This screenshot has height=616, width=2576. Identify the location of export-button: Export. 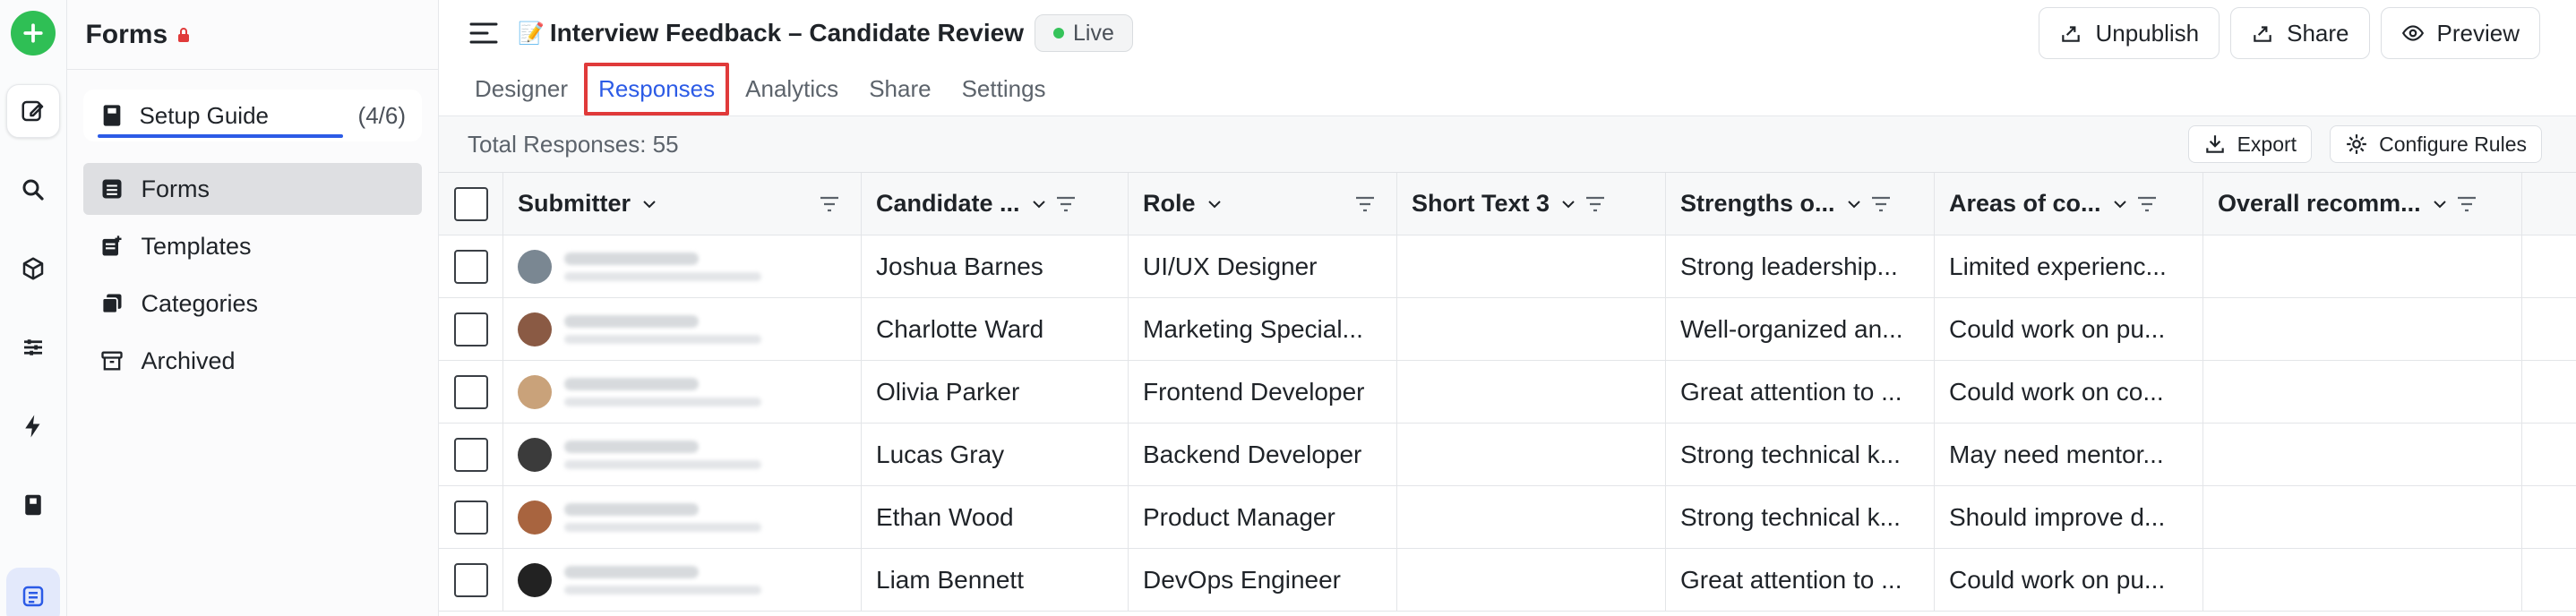
(2250, 144).